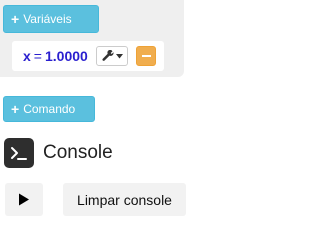  What do you see at coordinates (47, 19) in the screenshot?
I see `add-variable-label: Variáveis` at bounding box center [47, 19].